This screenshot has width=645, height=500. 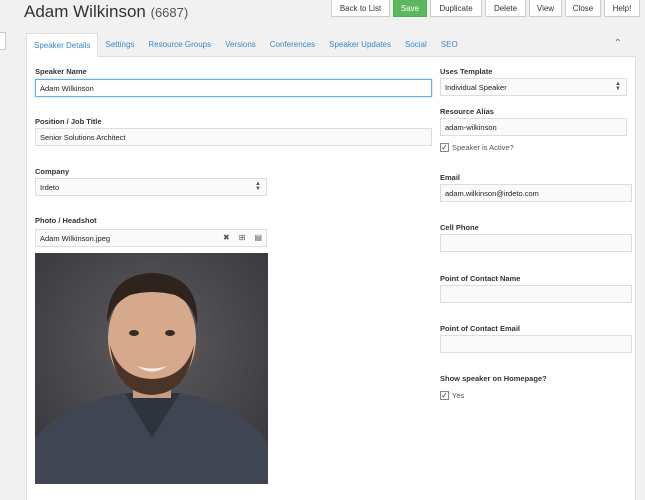 I want to click on cell-phone-input, so click(x=536, y=243).